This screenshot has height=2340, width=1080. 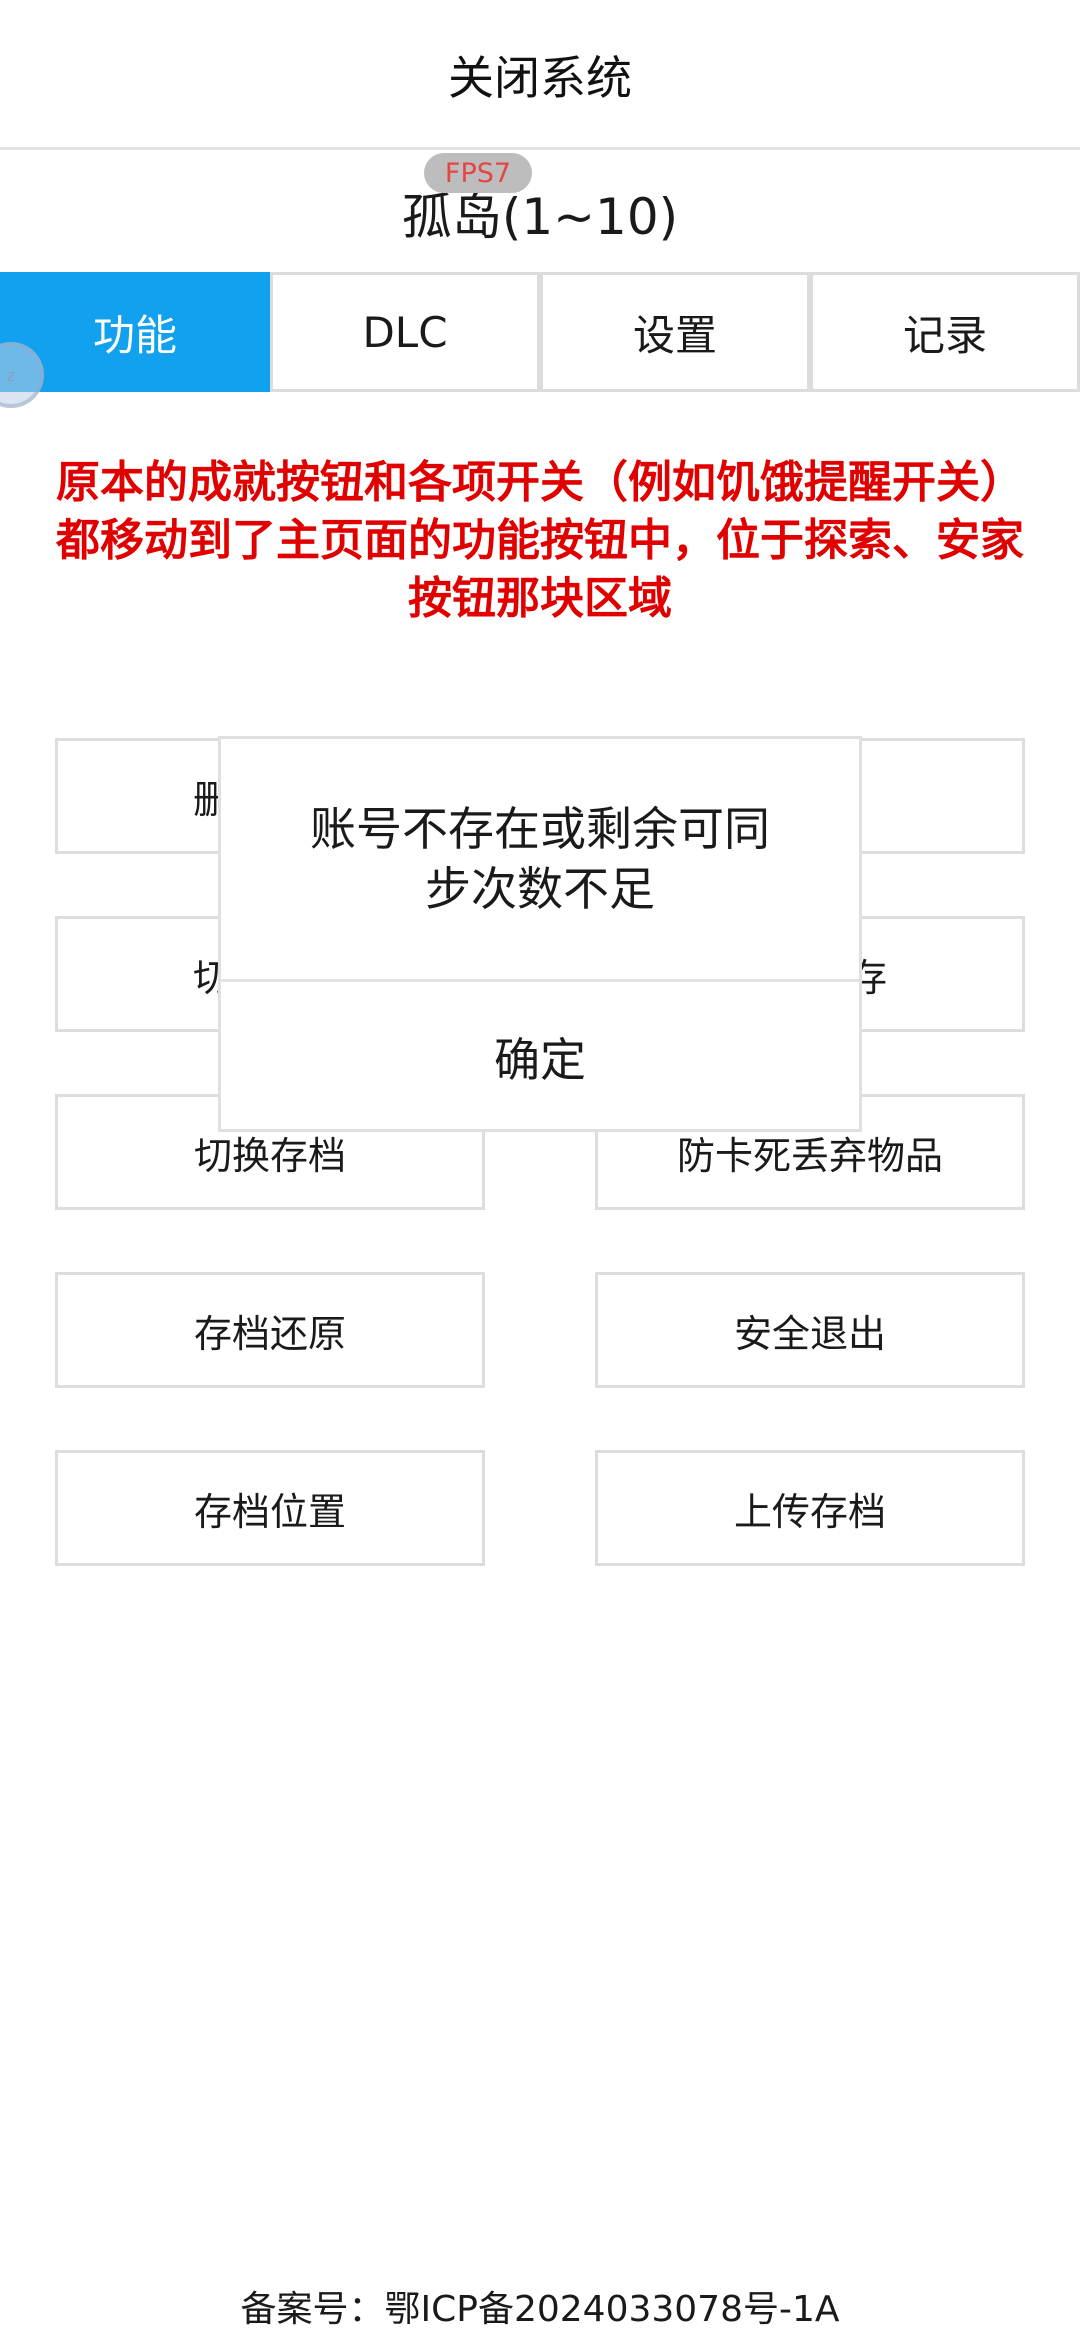 What do you see at coordinates (269, 1511) in the screenshot?
I see `button-label: 存档位置` at bounding box center [269, 1511].